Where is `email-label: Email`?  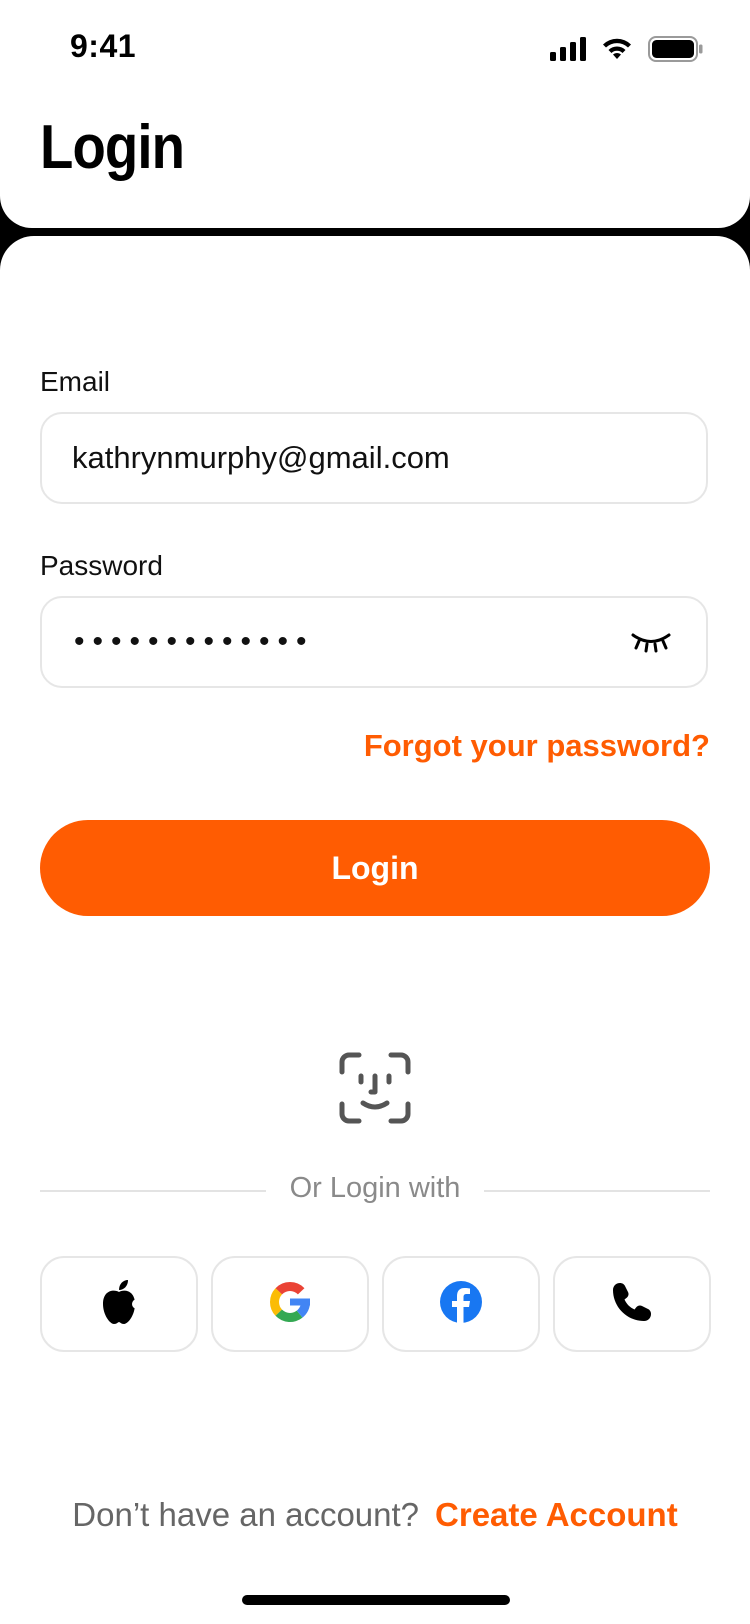 email-label: Email is located at coordinates (75, 381).